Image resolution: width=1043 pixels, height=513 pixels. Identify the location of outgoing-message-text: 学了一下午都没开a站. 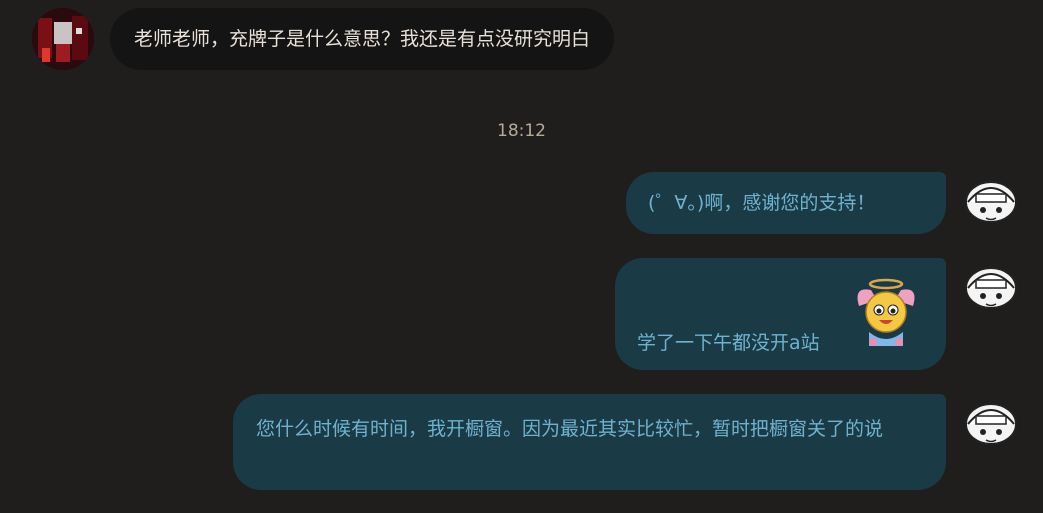
(728, 343).